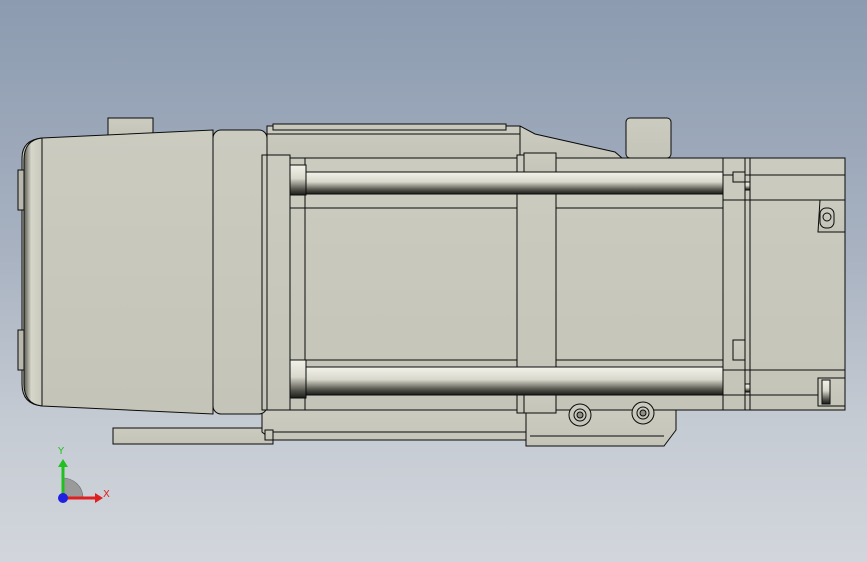 The height and width of the screenshot is (562, 867). Describe the element at coordinates (106, 494) in the screenshot. I see `x-axis-label: X` at that location.